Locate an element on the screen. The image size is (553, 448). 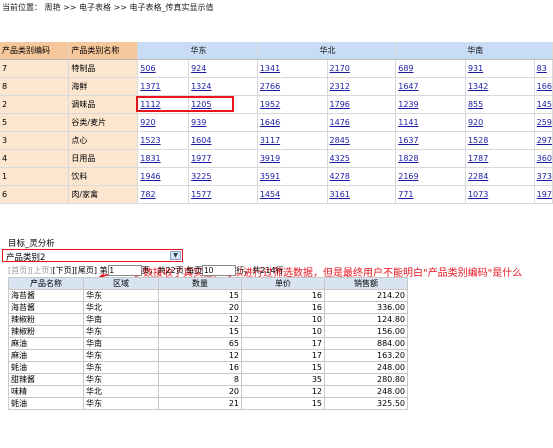
product-name-cell: 辣椒粉 is located at coordinates (46, 331).